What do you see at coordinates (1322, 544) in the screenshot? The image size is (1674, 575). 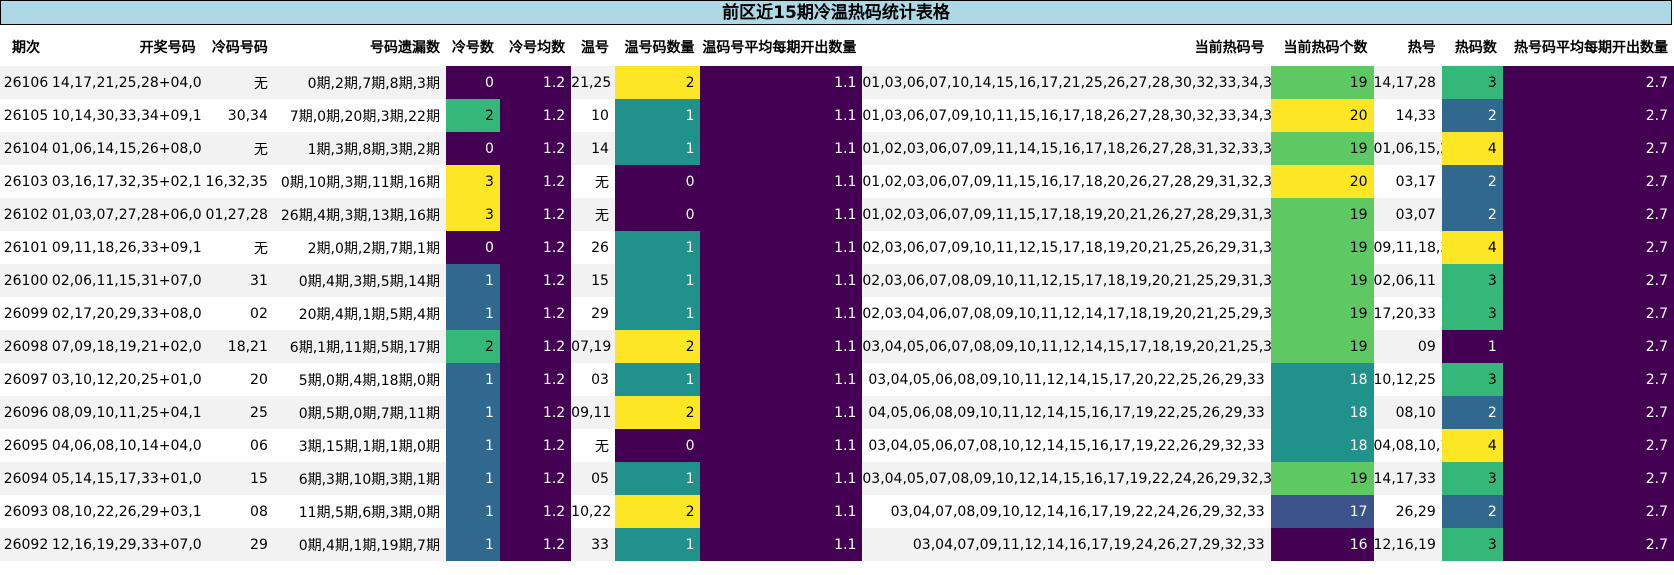 I see `cell-hot-total: 16` at bounding box center [1322, 544].